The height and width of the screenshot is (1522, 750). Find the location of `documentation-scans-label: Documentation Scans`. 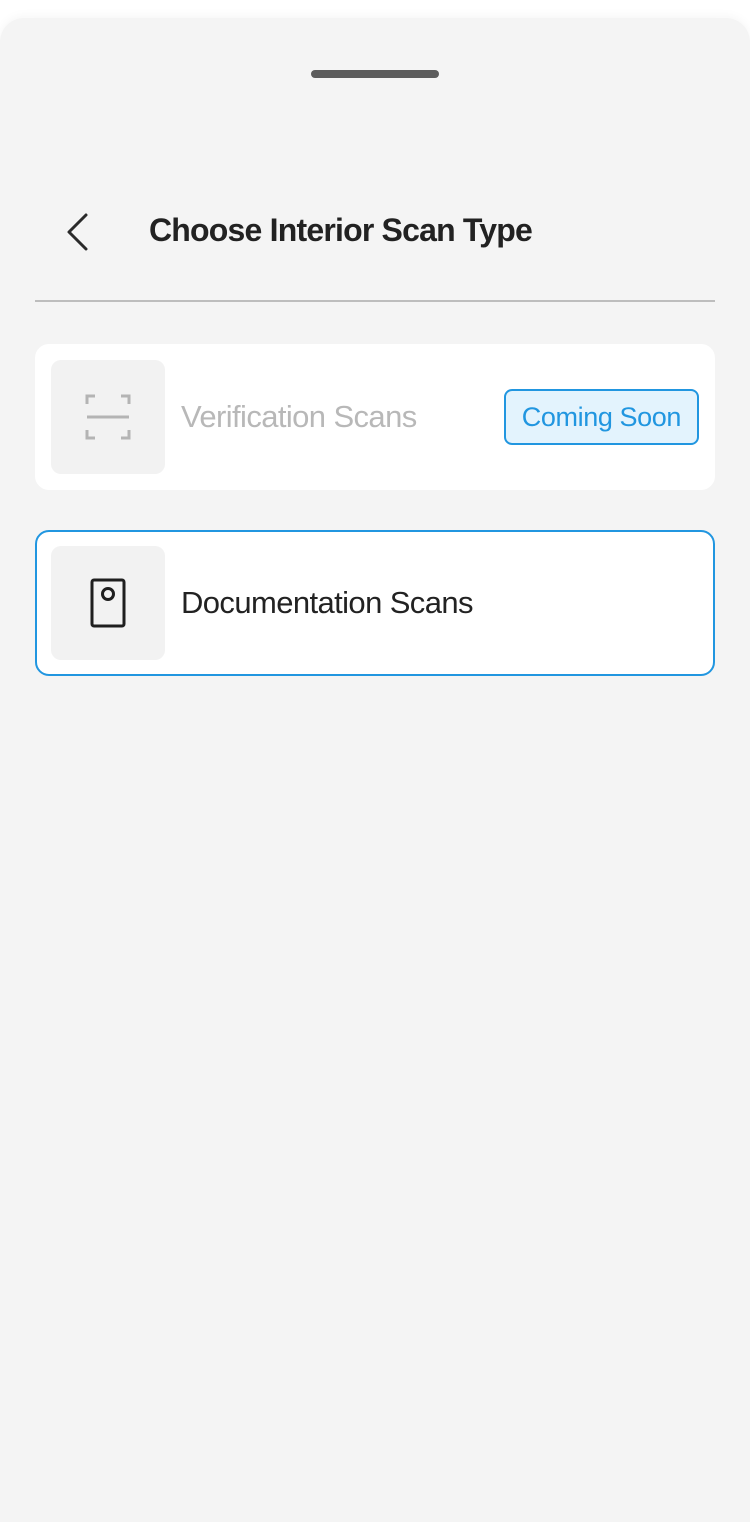

documentation-scans-label: Documentation Scans is located at coordinates (327, 602).